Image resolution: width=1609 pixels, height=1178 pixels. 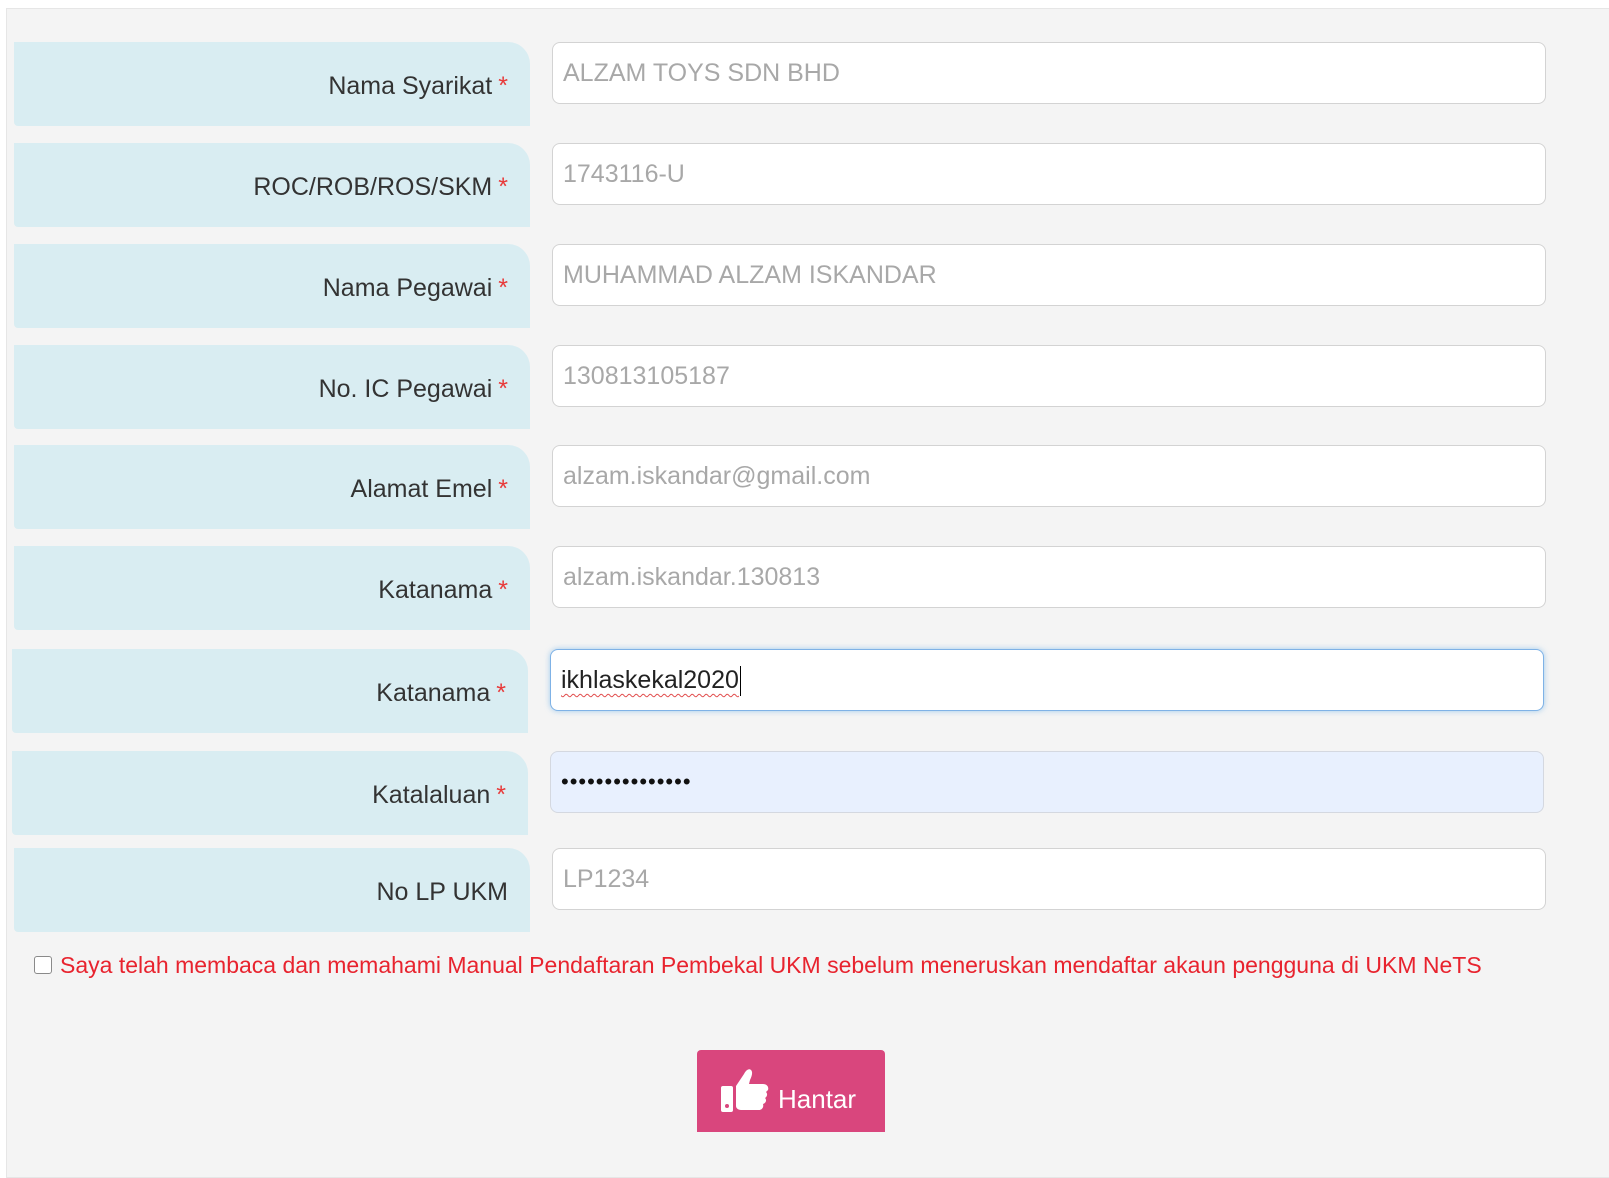 I want to click on submit-label: Hantar, so click(x=817, y=1099).